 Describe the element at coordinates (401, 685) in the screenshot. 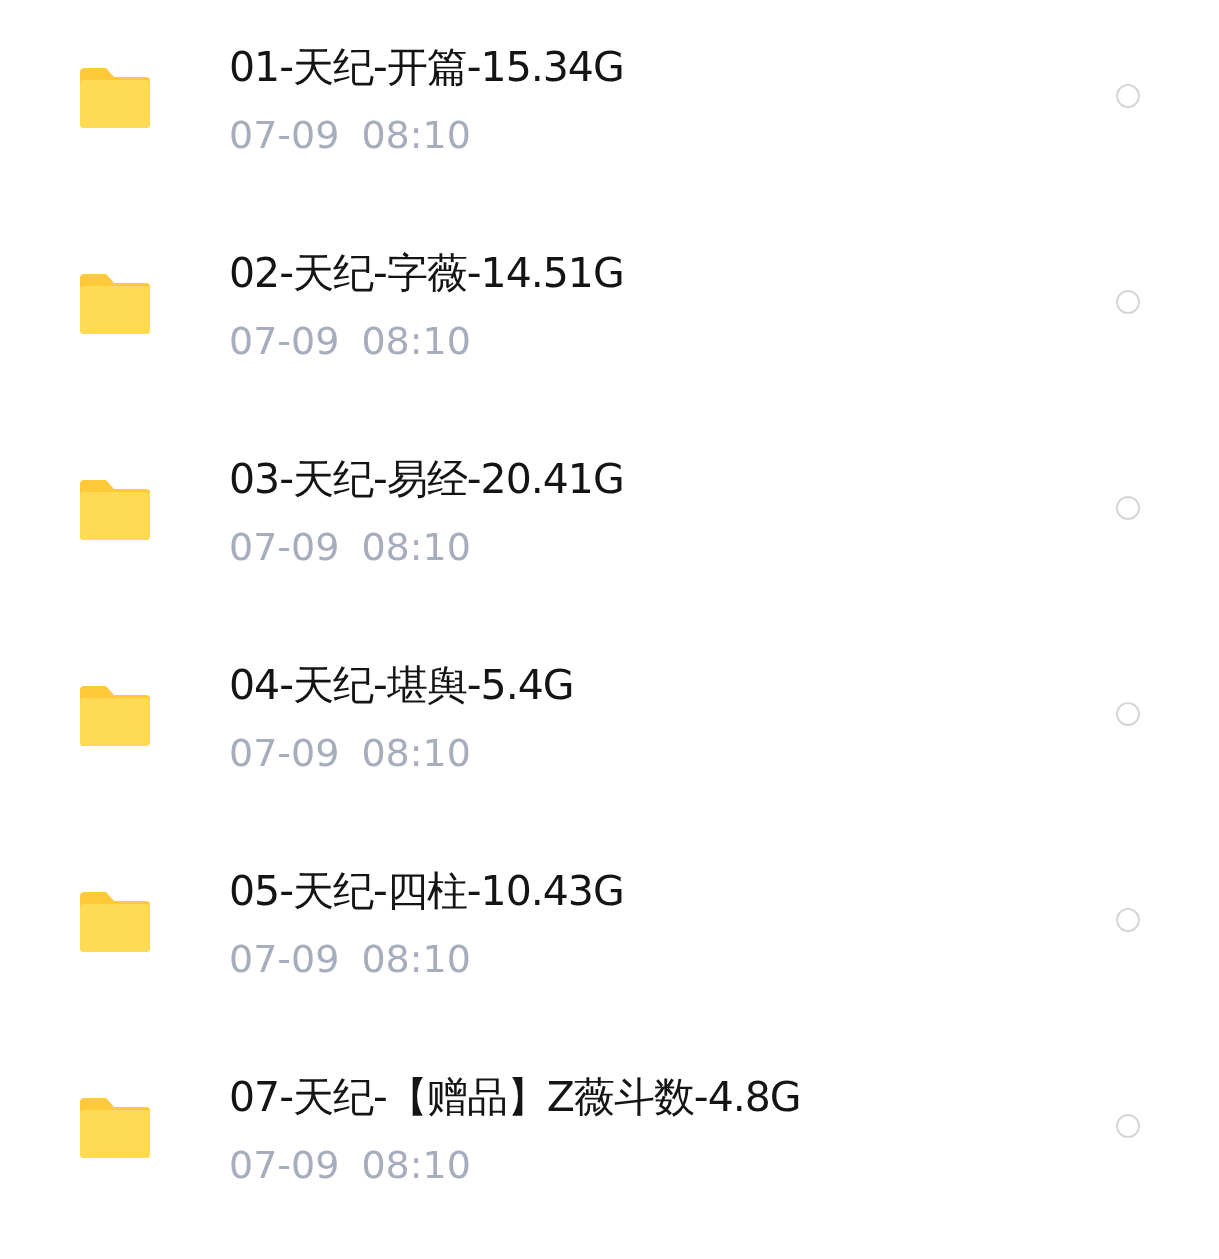

I see `file-name: 04-天纪-堪舆-5.4G` at that location.